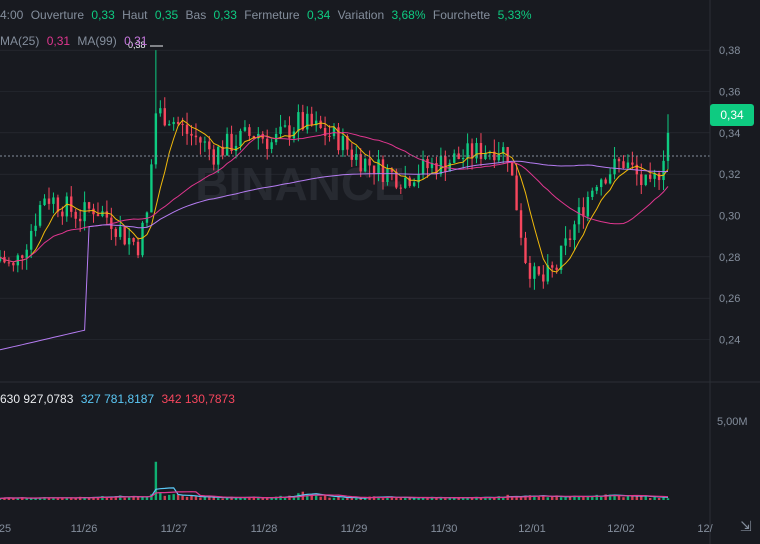 Image resolution: width=760 pixels, height=544 pixels. What do you see at coordinates (117, 399) in the screenshot?
I see `volume-ma-blue: 327 781,8187` at bounding box center [117, 399].